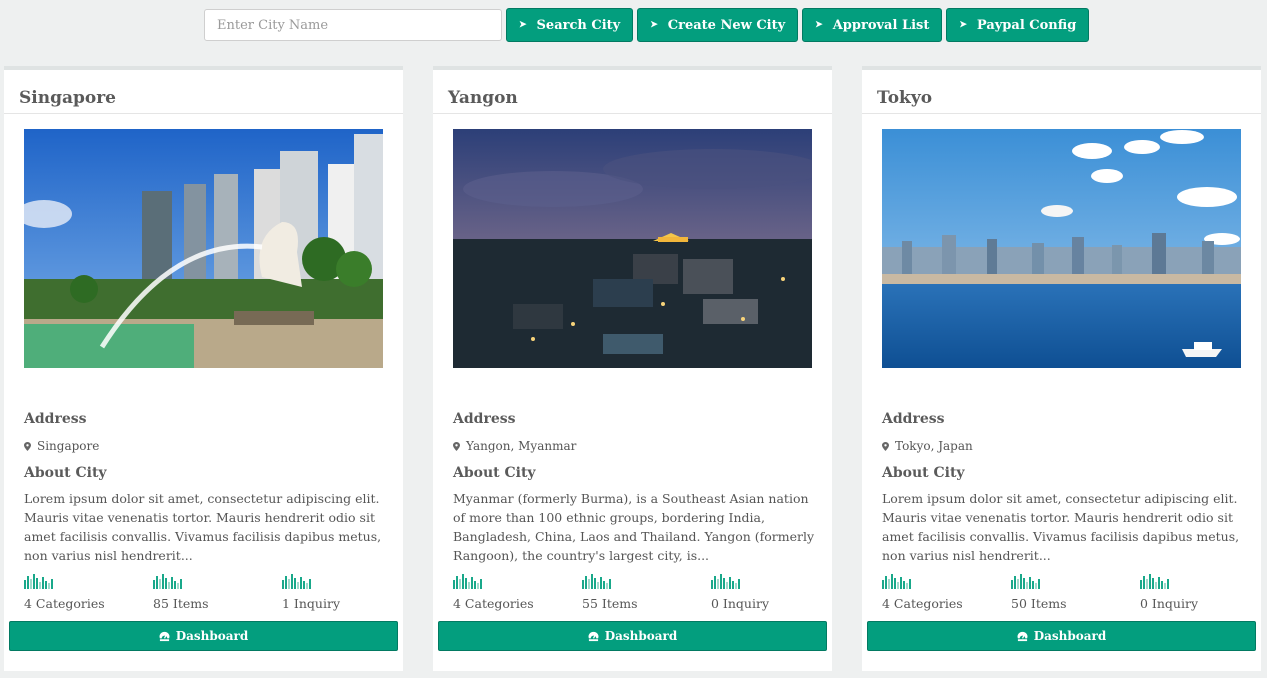 The height and width of the screenshot is (678, 1267). I want to click on items-count: 55 Items, so click(610, 603).